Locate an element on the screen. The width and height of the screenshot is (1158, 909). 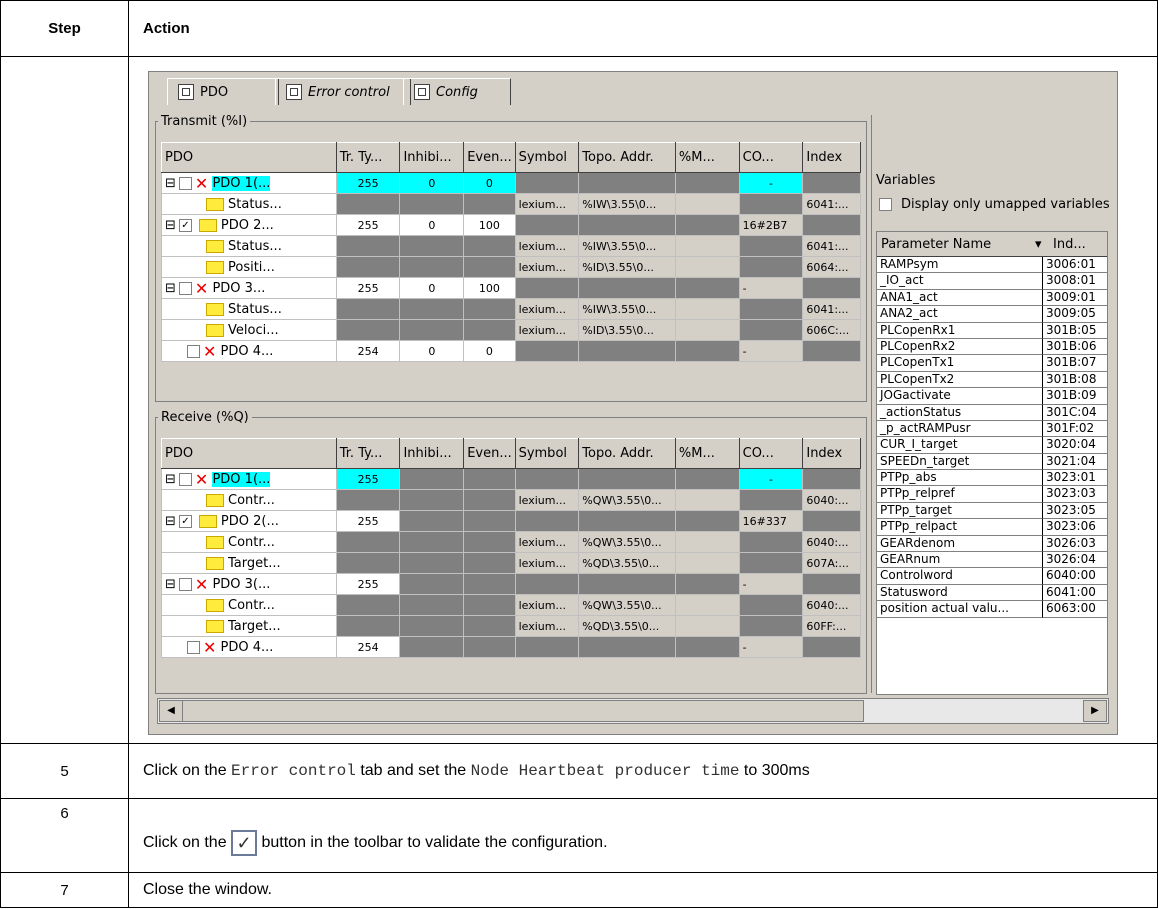
list-item: _IO_act 3008:01 is located at coordinates (992, 281).